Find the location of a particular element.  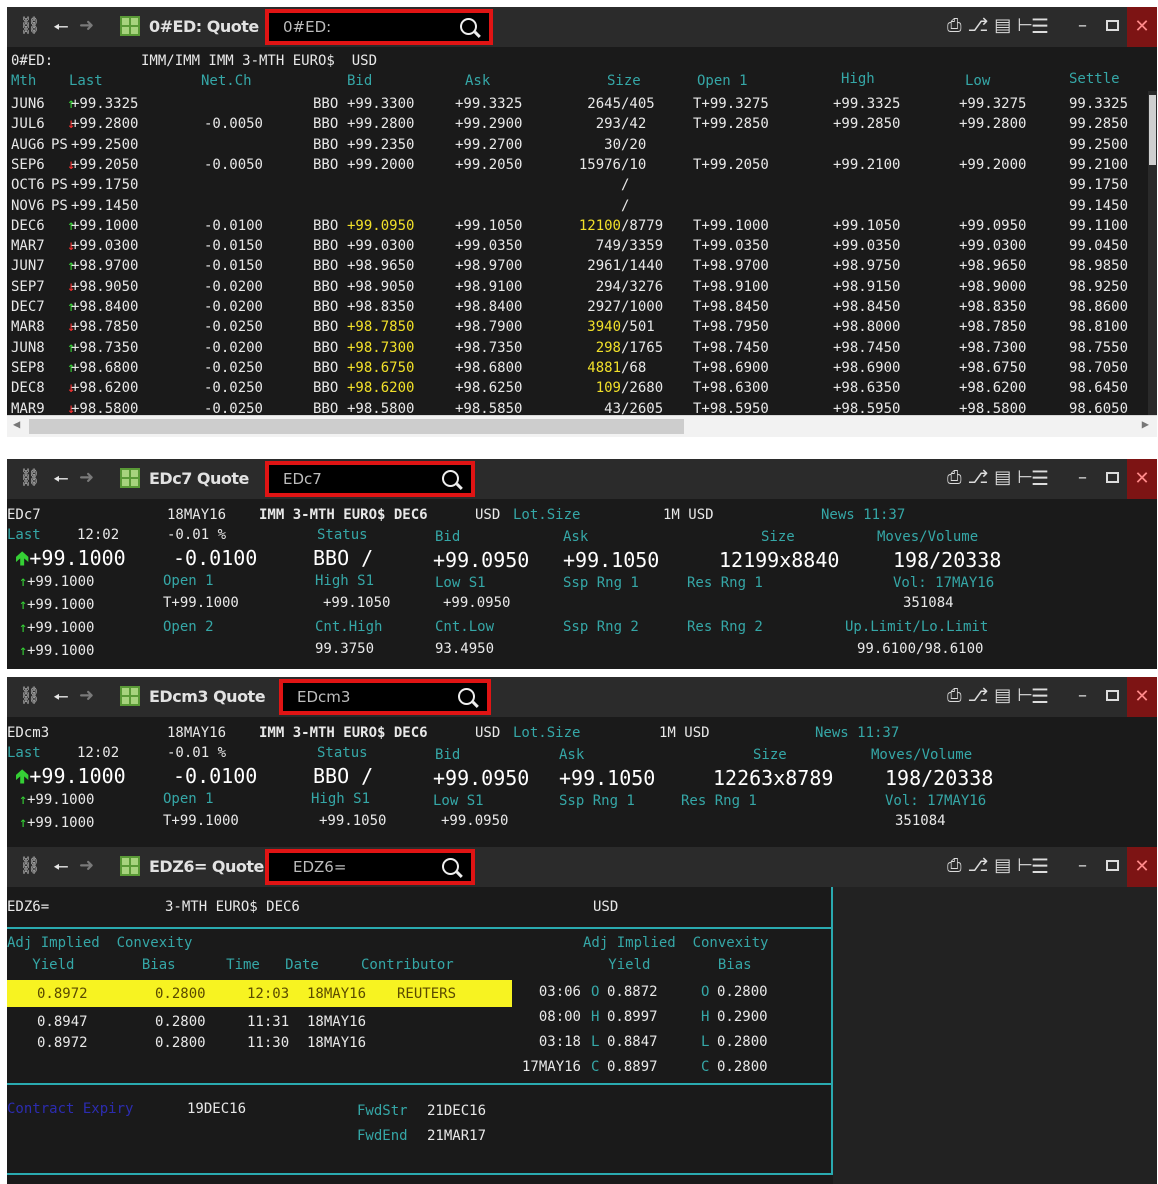

cell-settle: 99.1750 is located at coordinates (1099, 185).